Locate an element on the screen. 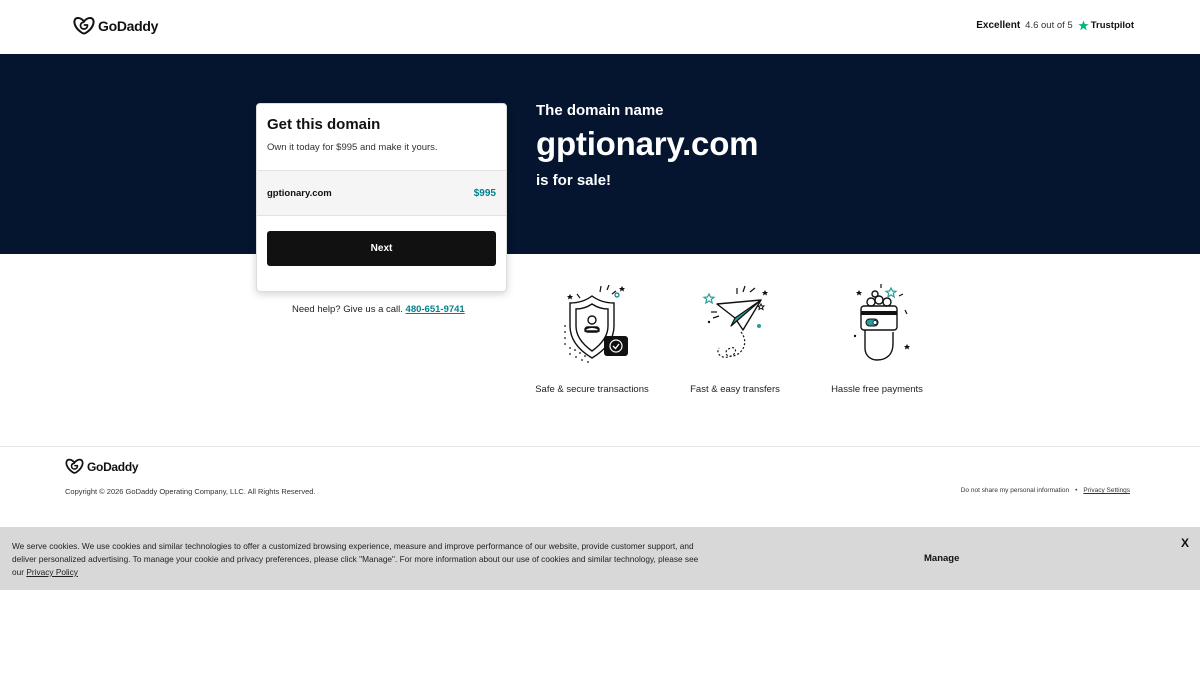 The width and height of the screenshot is (1200, 675). feature-safe-secure: Safe & secure transactions is located at coordinates (592, 338).